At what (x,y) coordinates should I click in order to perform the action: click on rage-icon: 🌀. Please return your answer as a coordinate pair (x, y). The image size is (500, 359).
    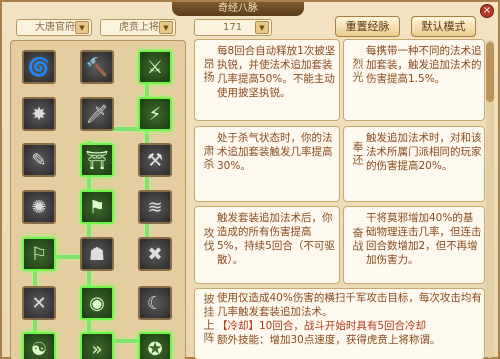
    Looking at the image, I should click on (39, 67).